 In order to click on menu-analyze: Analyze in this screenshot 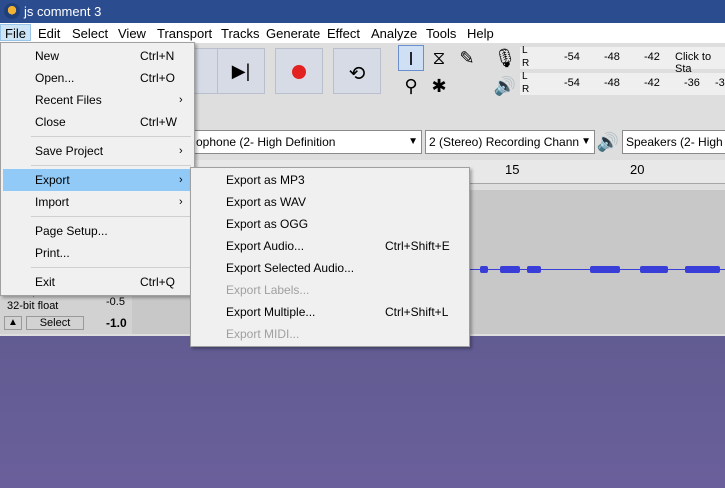, I will do `click(394, 33)`.